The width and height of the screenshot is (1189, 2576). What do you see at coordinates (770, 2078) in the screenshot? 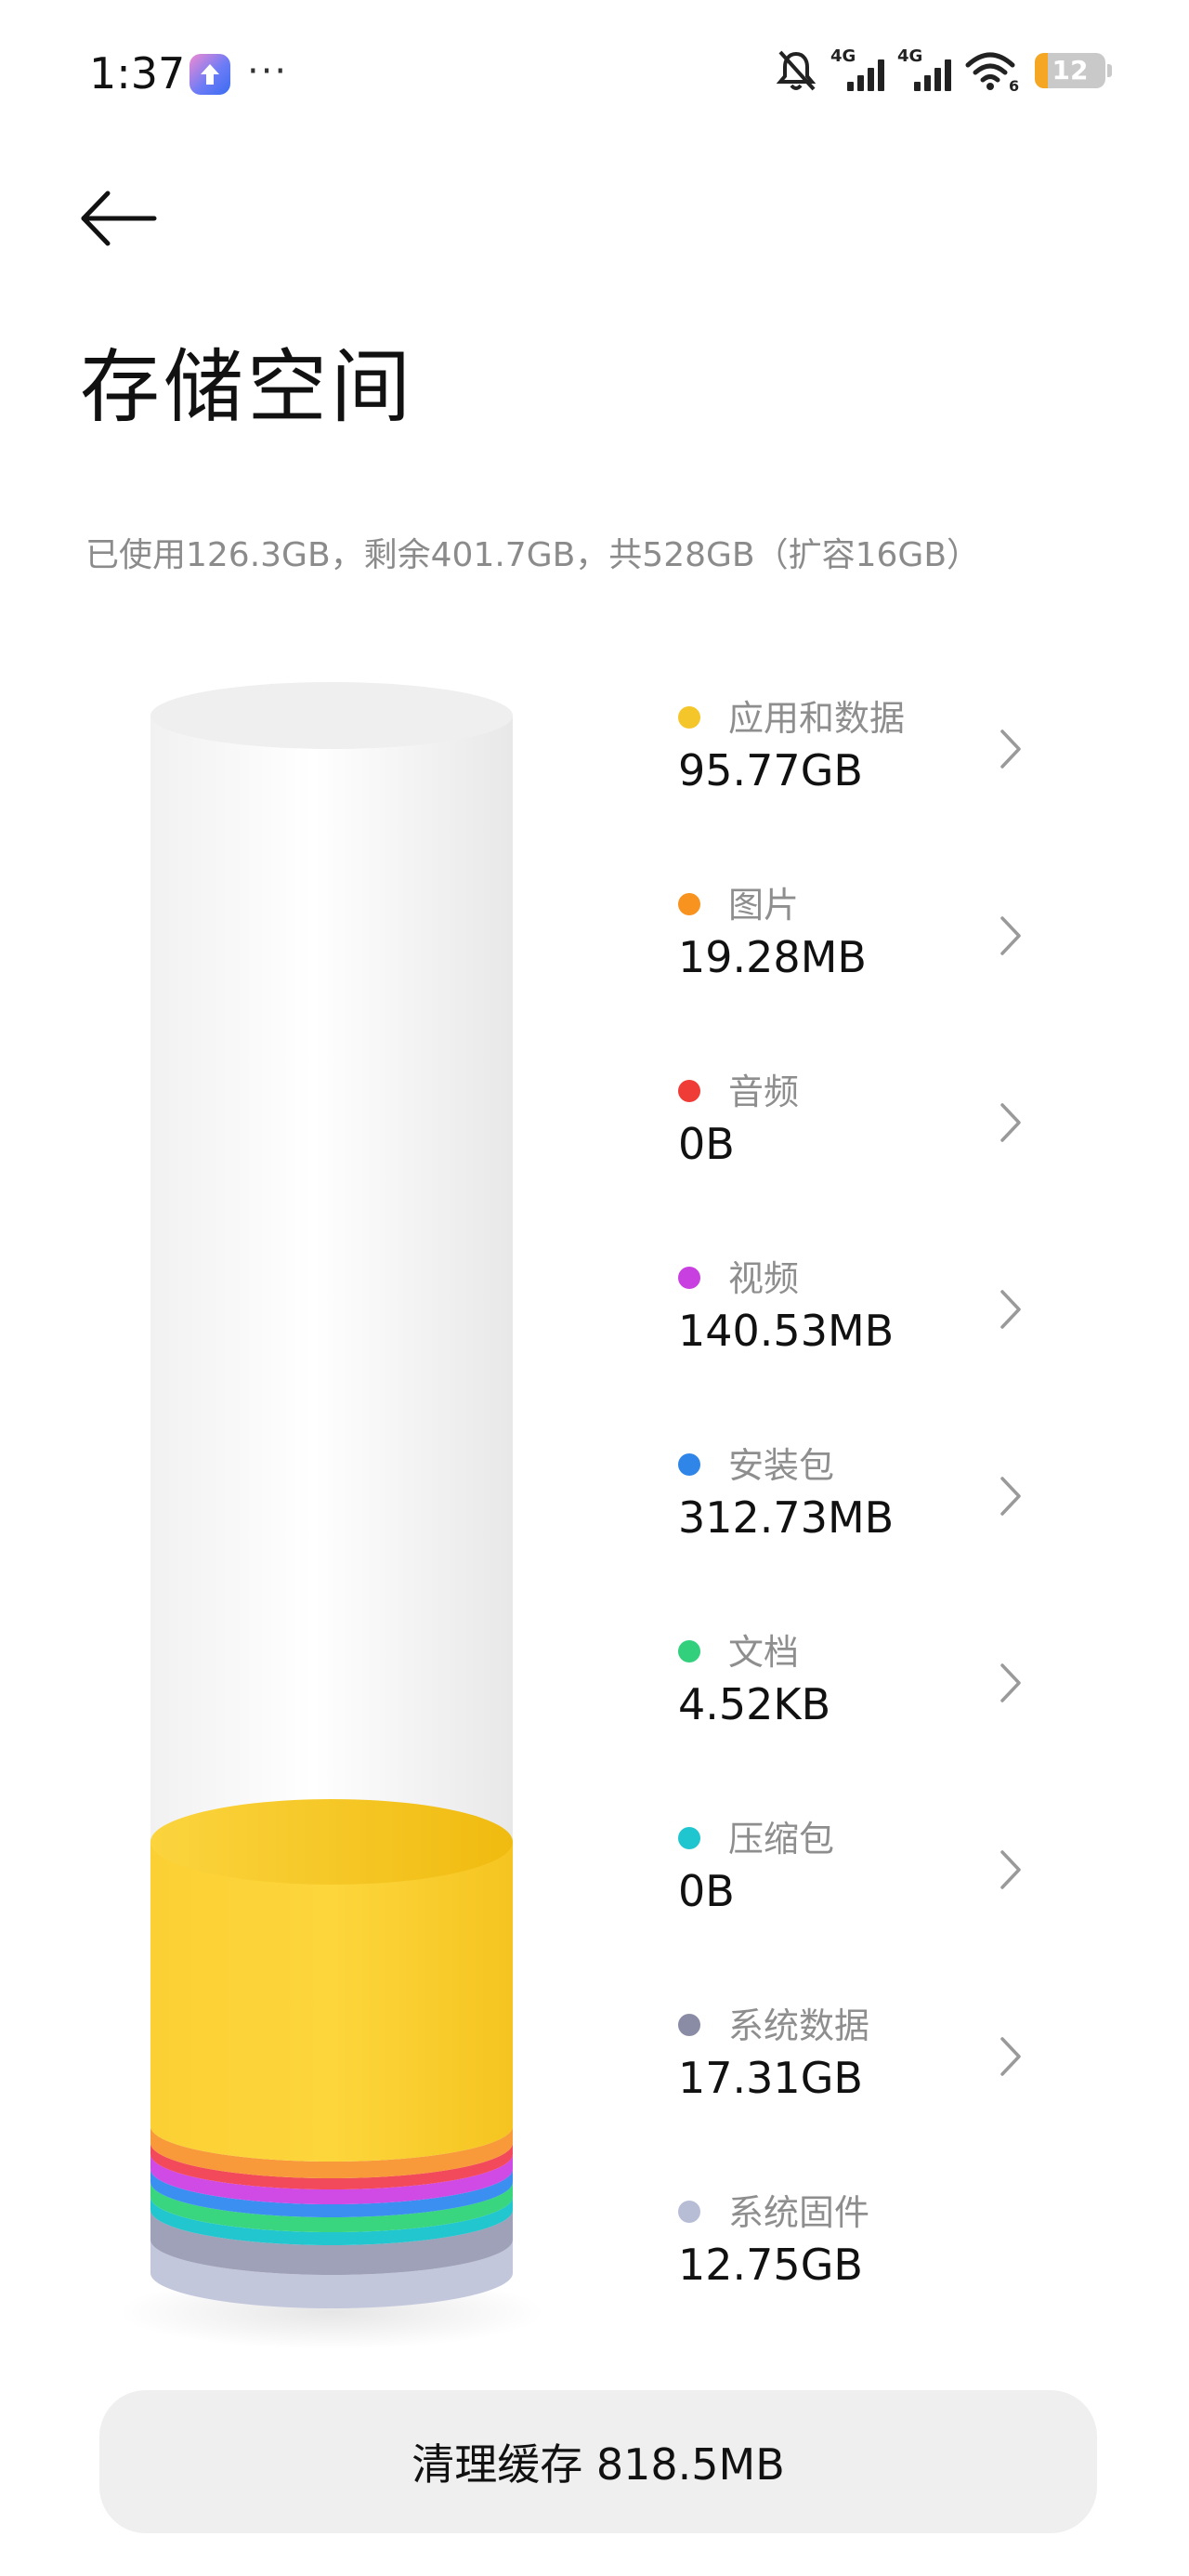
I see `storage-item-size: 17.31GB` at bounding box center [770, 2078].